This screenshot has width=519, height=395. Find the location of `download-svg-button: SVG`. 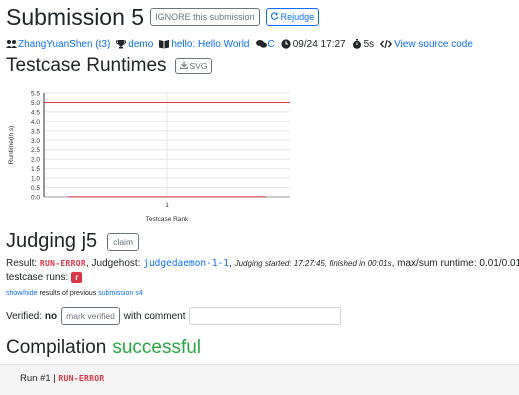

download-svg-button: SVG is located at coordinates (193, 66).